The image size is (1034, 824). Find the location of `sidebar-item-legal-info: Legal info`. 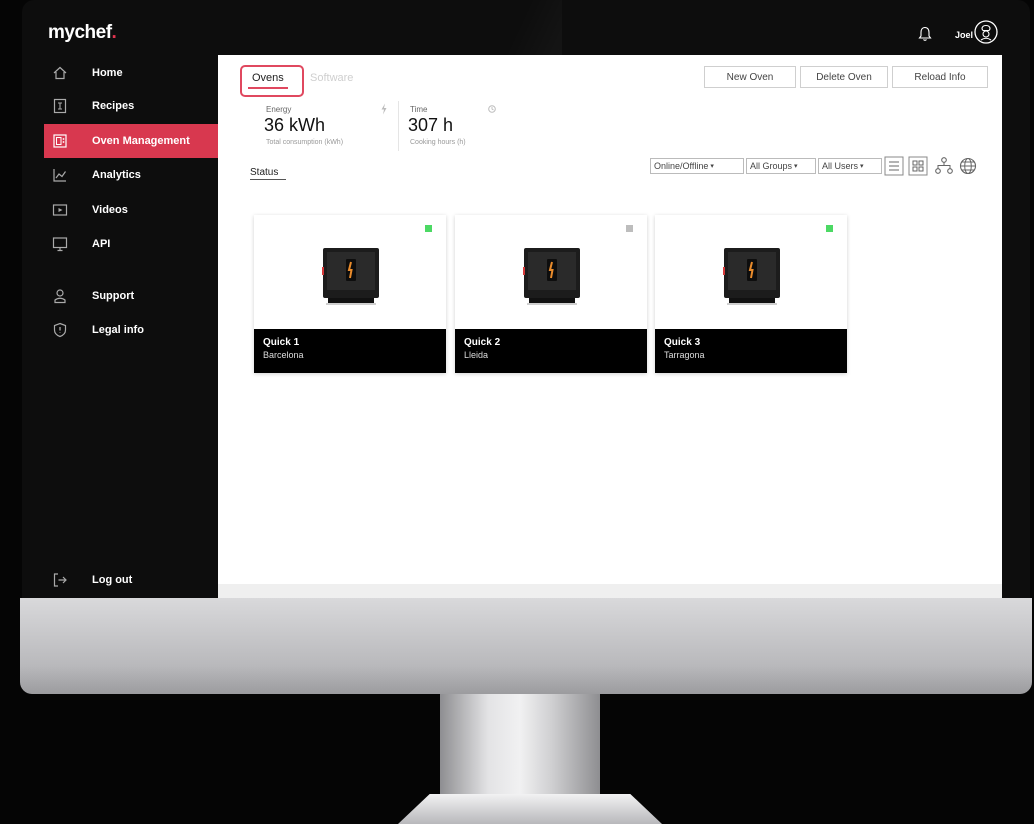

sidebar-item-legal-info: Legal info is located at coordinates (131, 330).